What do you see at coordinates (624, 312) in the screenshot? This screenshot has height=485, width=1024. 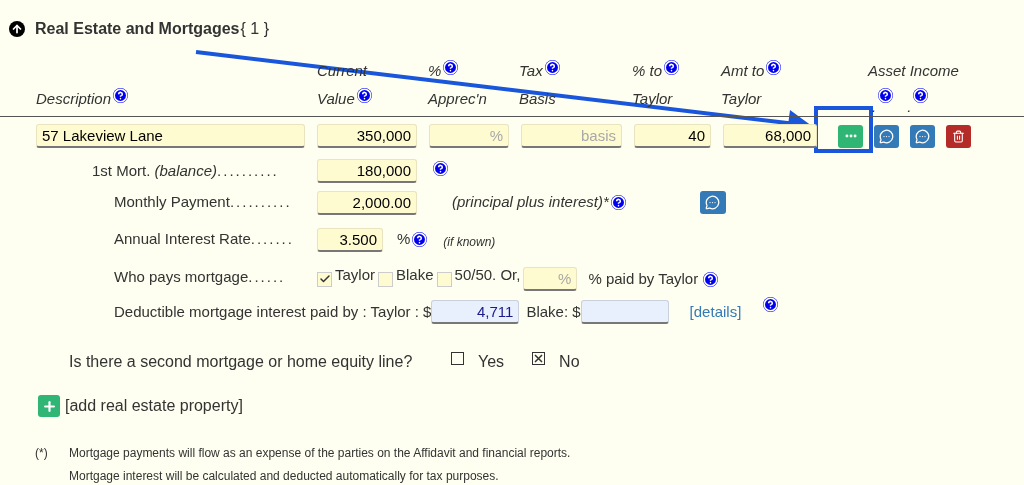 I see `blake-interest-field` at bounding box center [624, 312].